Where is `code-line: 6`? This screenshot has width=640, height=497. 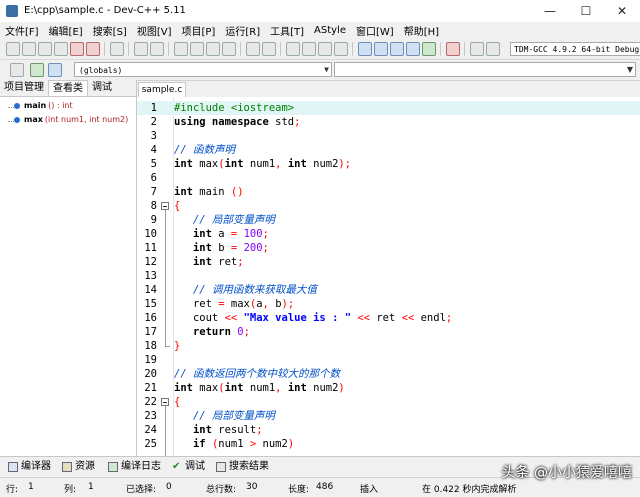
code-line: 6 is located at coordinates (388, 178).